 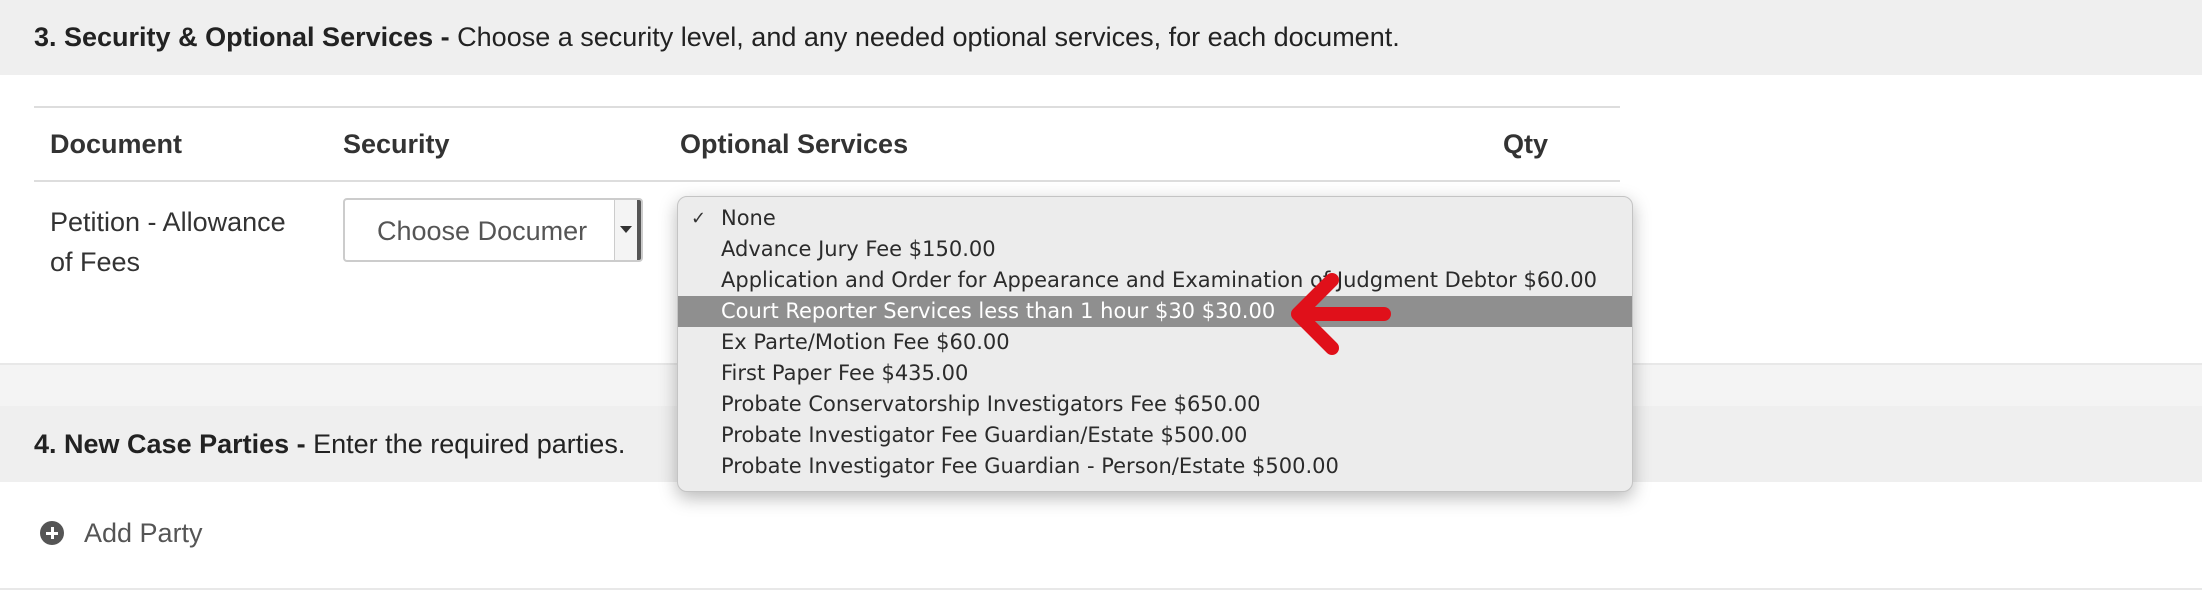 What do you see at coordinates (95, 262) in the screenshot?
I see `document-name-line-2: of Fees` at bounding box center [95, 262].